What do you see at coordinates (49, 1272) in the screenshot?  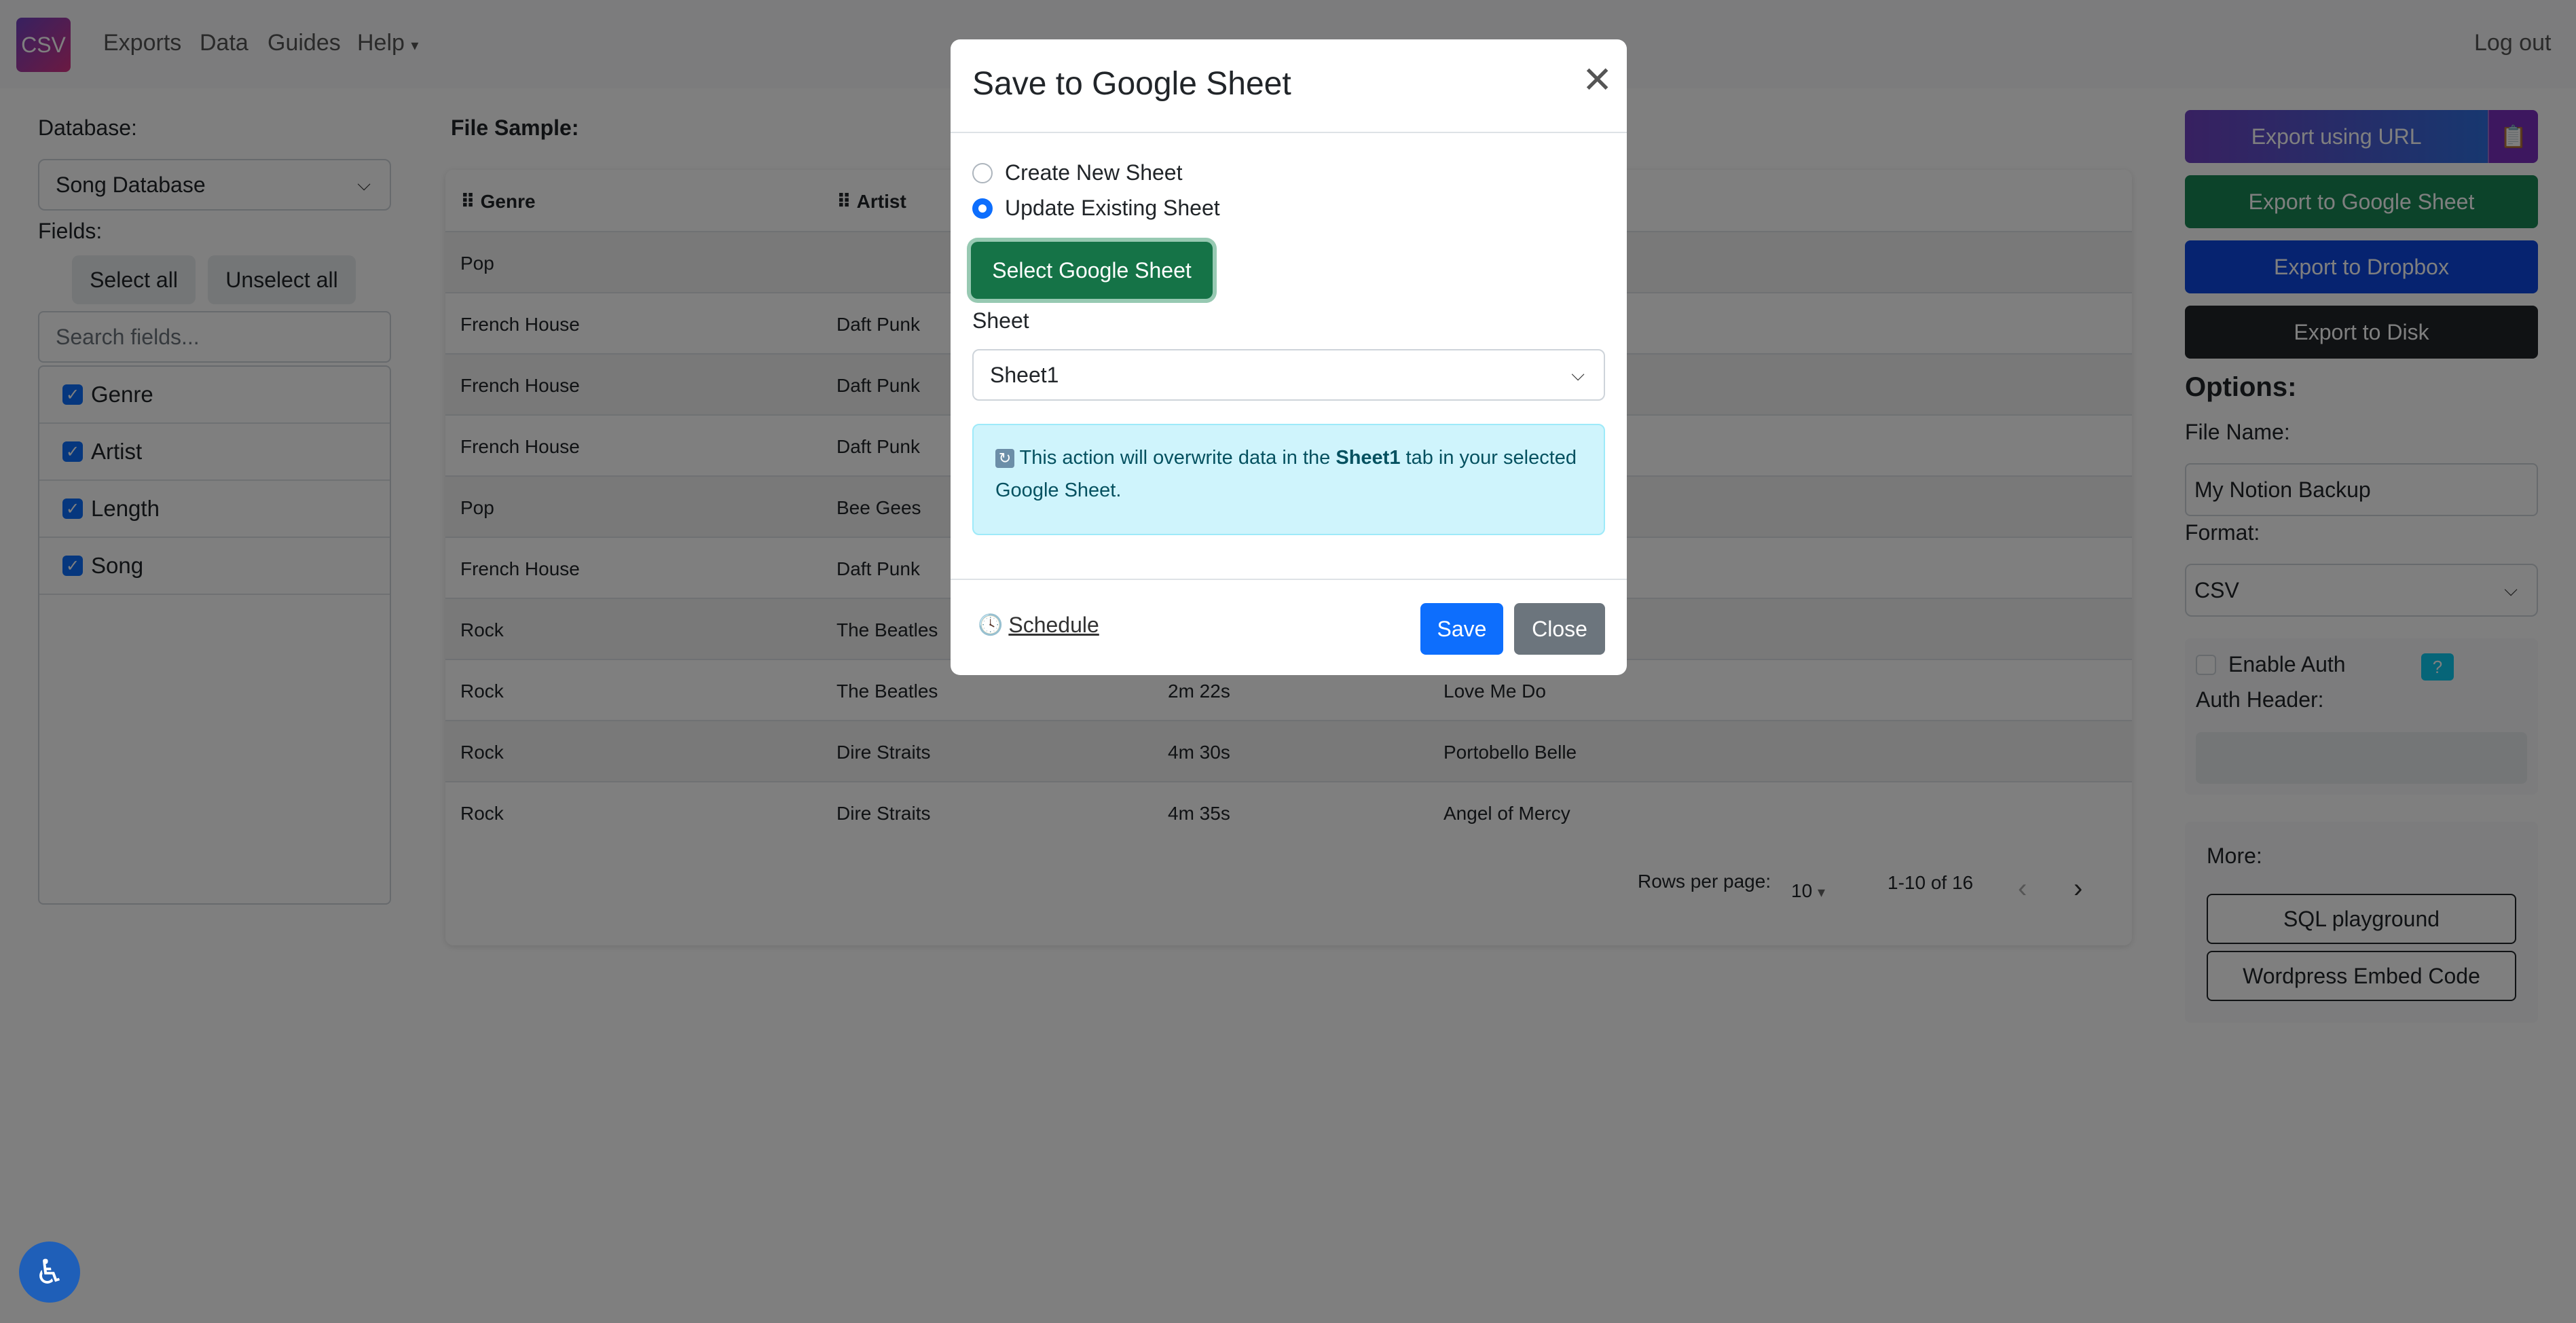 I see `accessibility-icon: ♿` at bounding box center [49, 1272].